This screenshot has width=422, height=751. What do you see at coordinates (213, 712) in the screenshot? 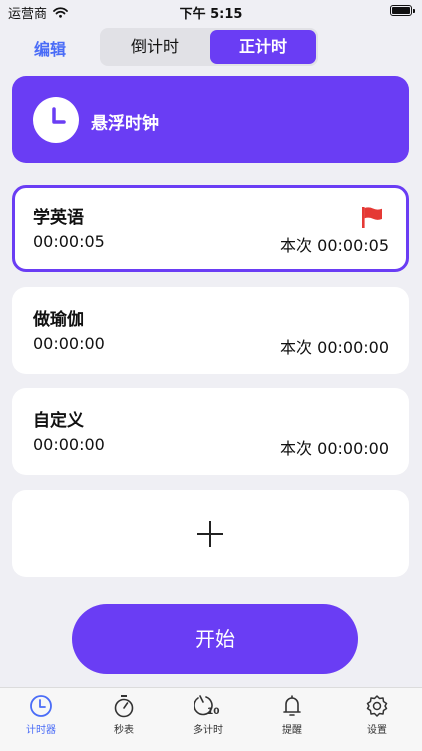
I see `multi-timer-badge: 10` at bounding box center [213, 712].